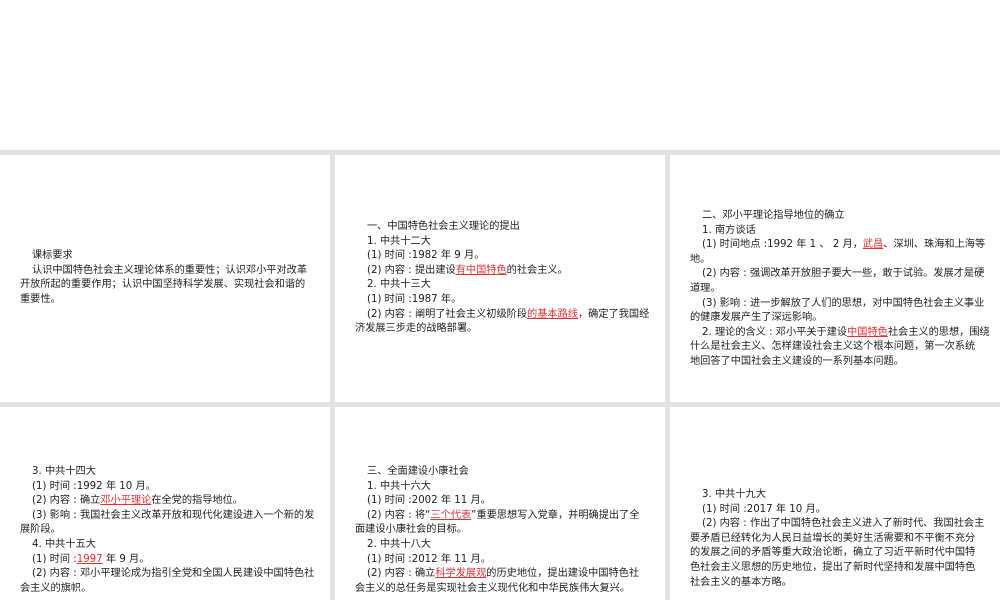 The image size is (1000, 600). Describe the element at coordinates (399, 515) in the screenshot. I see `text-segment: (2) 内容 : 将“` at that location.